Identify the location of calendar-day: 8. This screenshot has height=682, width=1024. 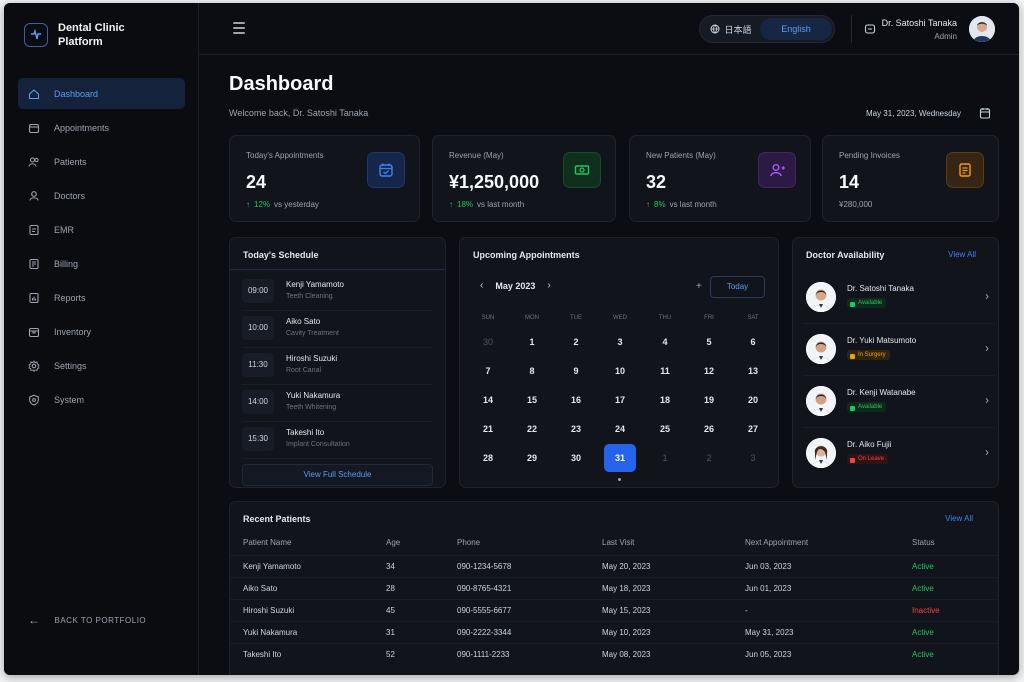
(532, 371).